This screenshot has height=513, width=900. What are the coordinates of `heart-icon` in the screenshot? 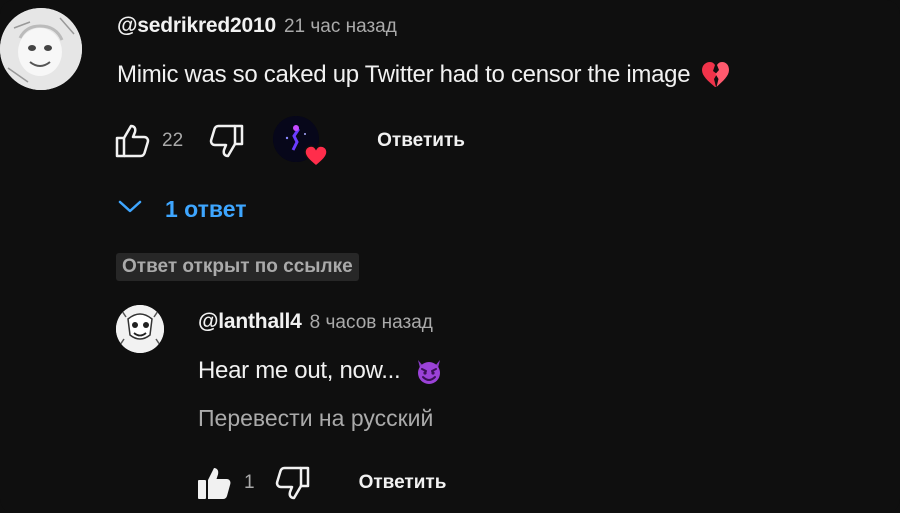 It's located at (316, 156).